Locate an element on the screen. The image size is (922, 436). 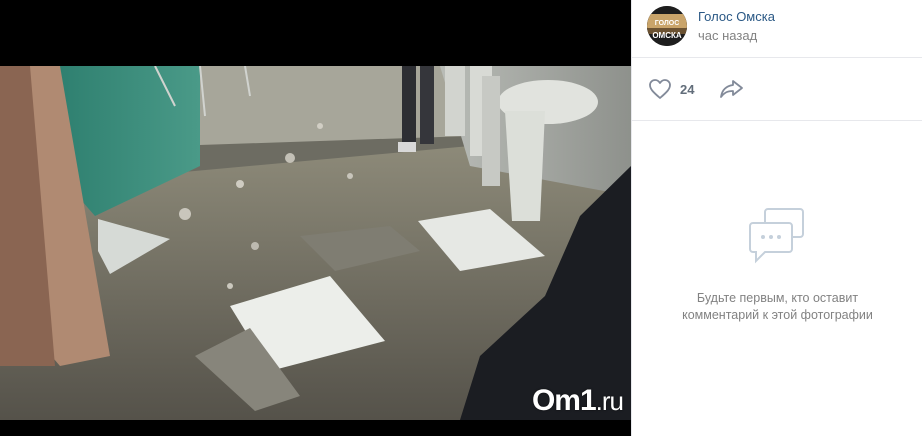
photo-watermark: Om1.ru is located at coordinates (577, 401).